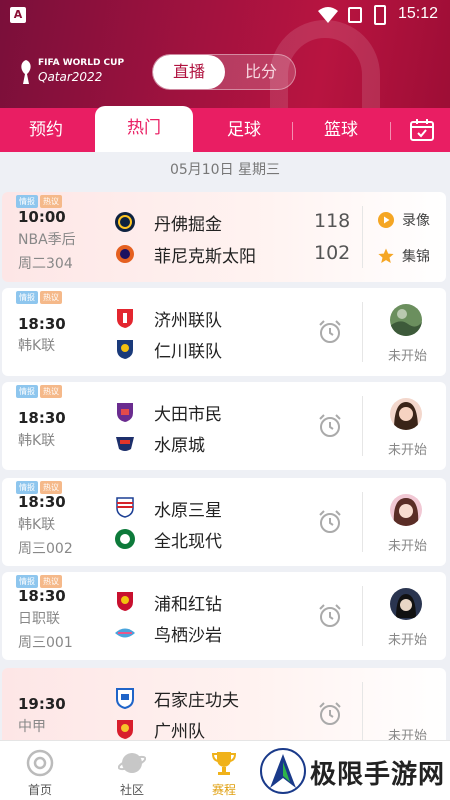 Image resolution: width=450 pixels, height=800 pixels. What do you see at coordinates (390, 131) in the screenshot?
I see `tab-divider` at bounding box center [390, 131].